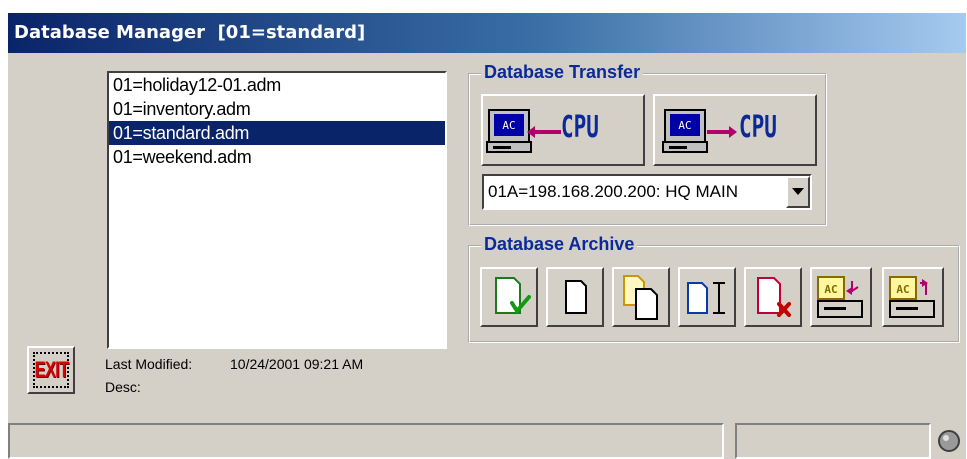 The image size is (967, 459). Describe the element at coordinates (559, 244) in the screenshot. I see `database-archive-label: Database Archive` at that location.